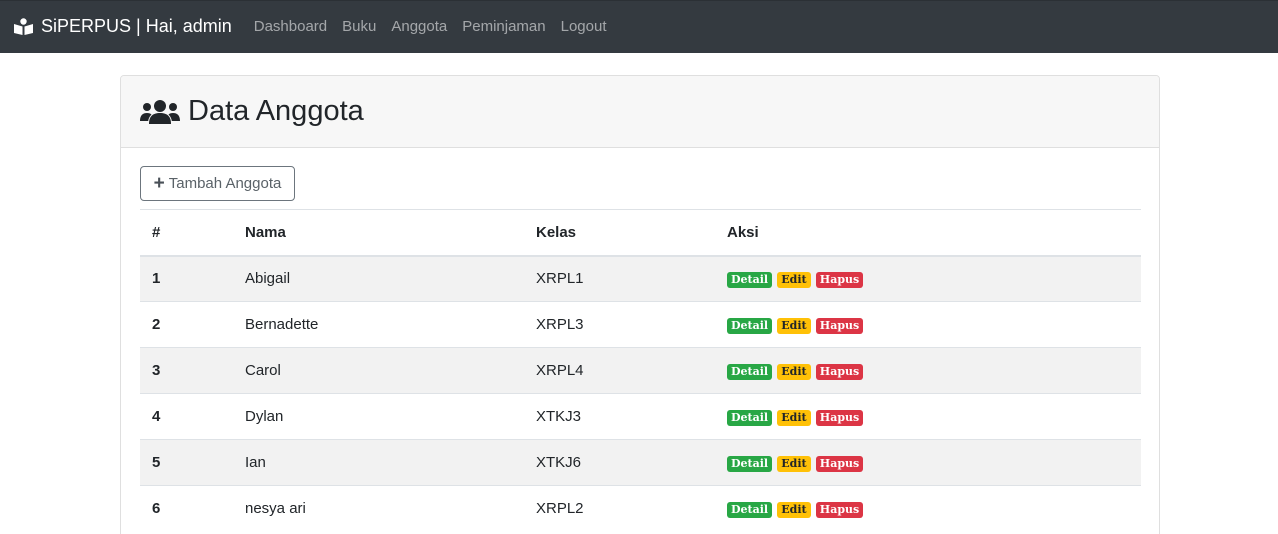  What do you see at coordinates (419, 26) in the screenshot?
I see `nav-link-anggota: Anggota` at bounding box center [419, 26].